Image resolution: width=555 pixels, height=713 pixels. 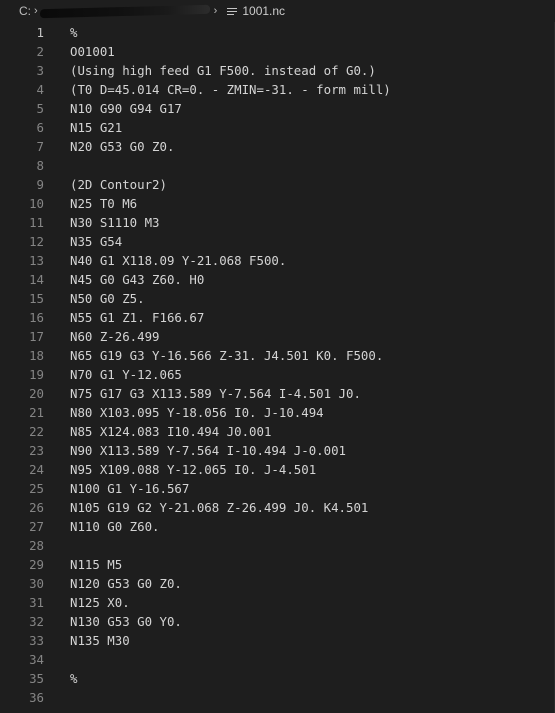 I want to click on line-number: 5, so click(x=40, y=108).